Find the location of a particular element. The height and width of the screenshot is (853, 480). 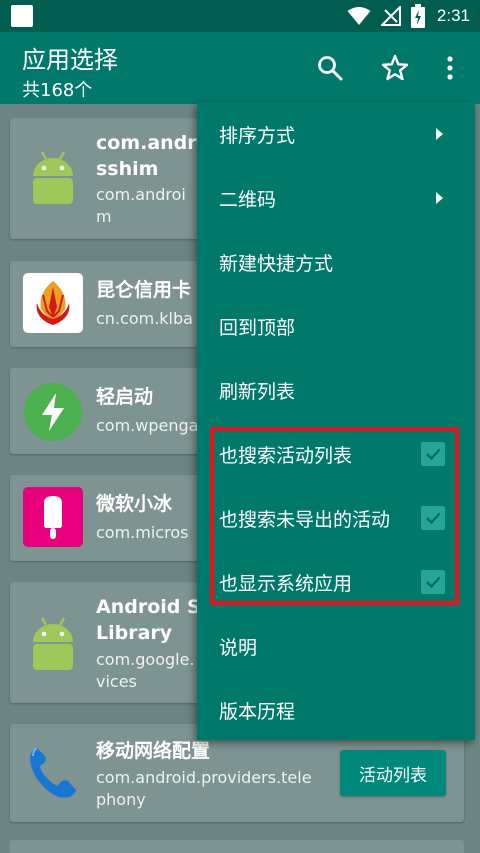

app-name-line2: sshim is located at coordinates (127, 169).